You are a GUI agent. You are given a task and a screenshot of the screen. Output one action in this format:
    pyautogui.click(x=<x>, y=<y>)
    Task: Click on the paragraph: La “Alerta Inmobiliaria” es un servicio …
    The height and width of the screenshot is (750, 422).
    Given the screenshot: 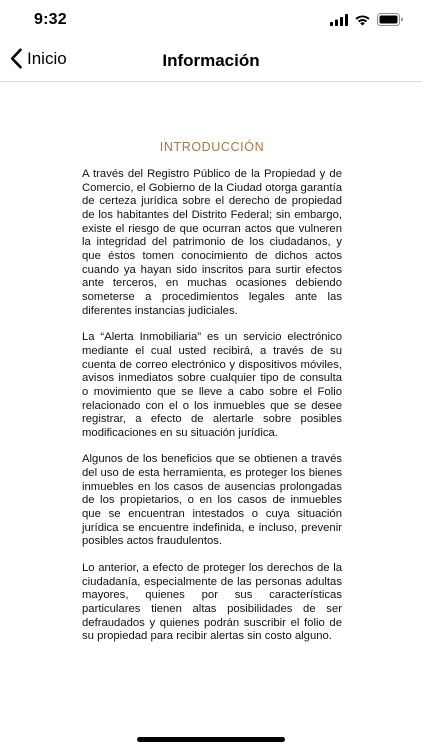 What is the action you would take?
    pyautogui.click(x=212, y=385)
    